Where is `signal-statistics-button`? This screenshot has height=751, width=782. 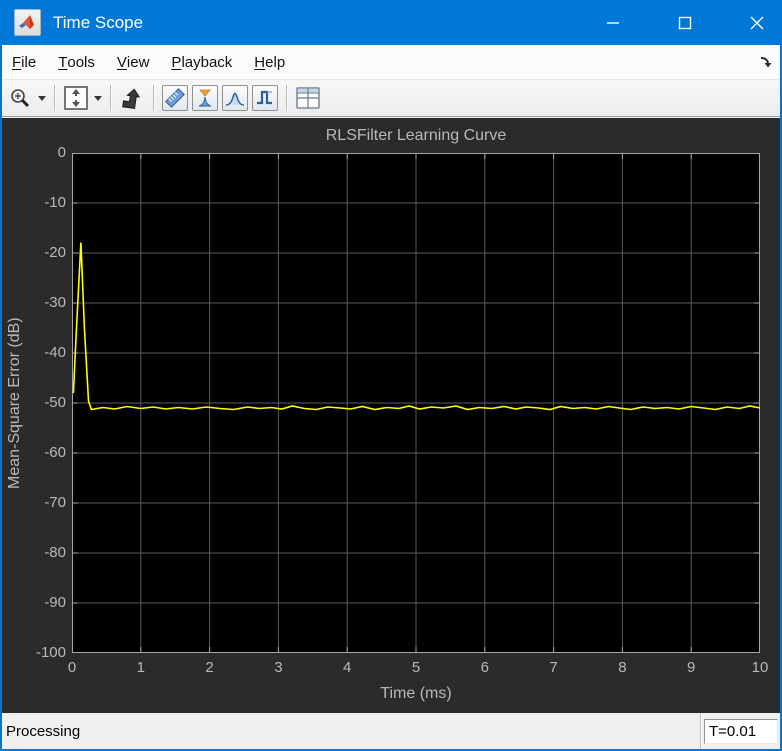
signal-statistics-button is located at coordinates (205, 98).